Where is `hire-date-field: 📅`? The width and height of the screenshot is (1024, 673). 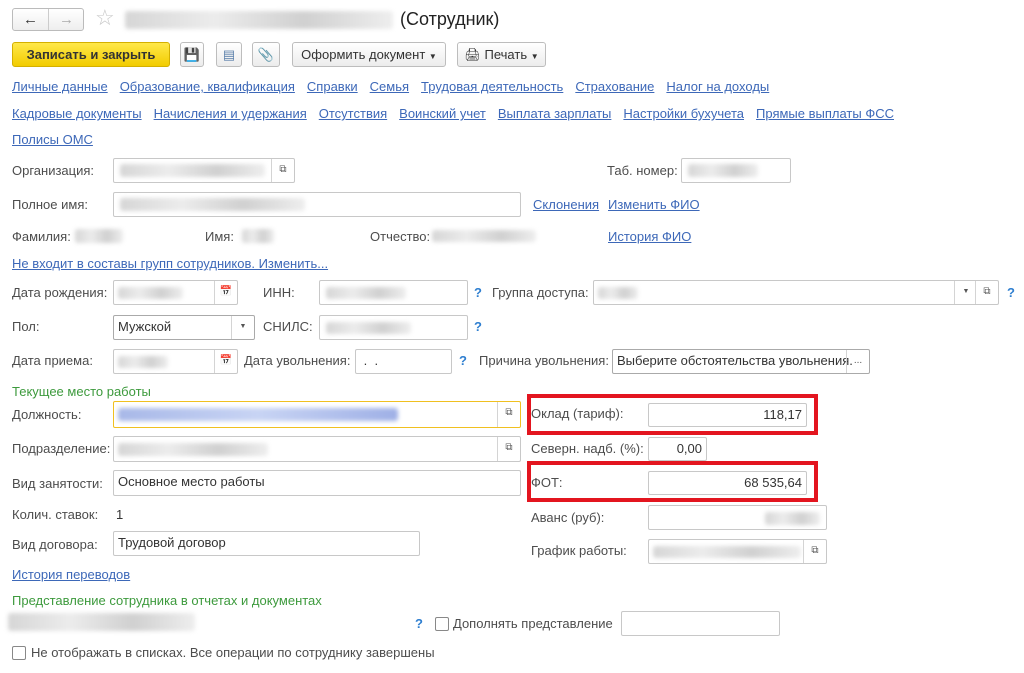 hire-date-field: 📅 is located at coordinates (175, 361).